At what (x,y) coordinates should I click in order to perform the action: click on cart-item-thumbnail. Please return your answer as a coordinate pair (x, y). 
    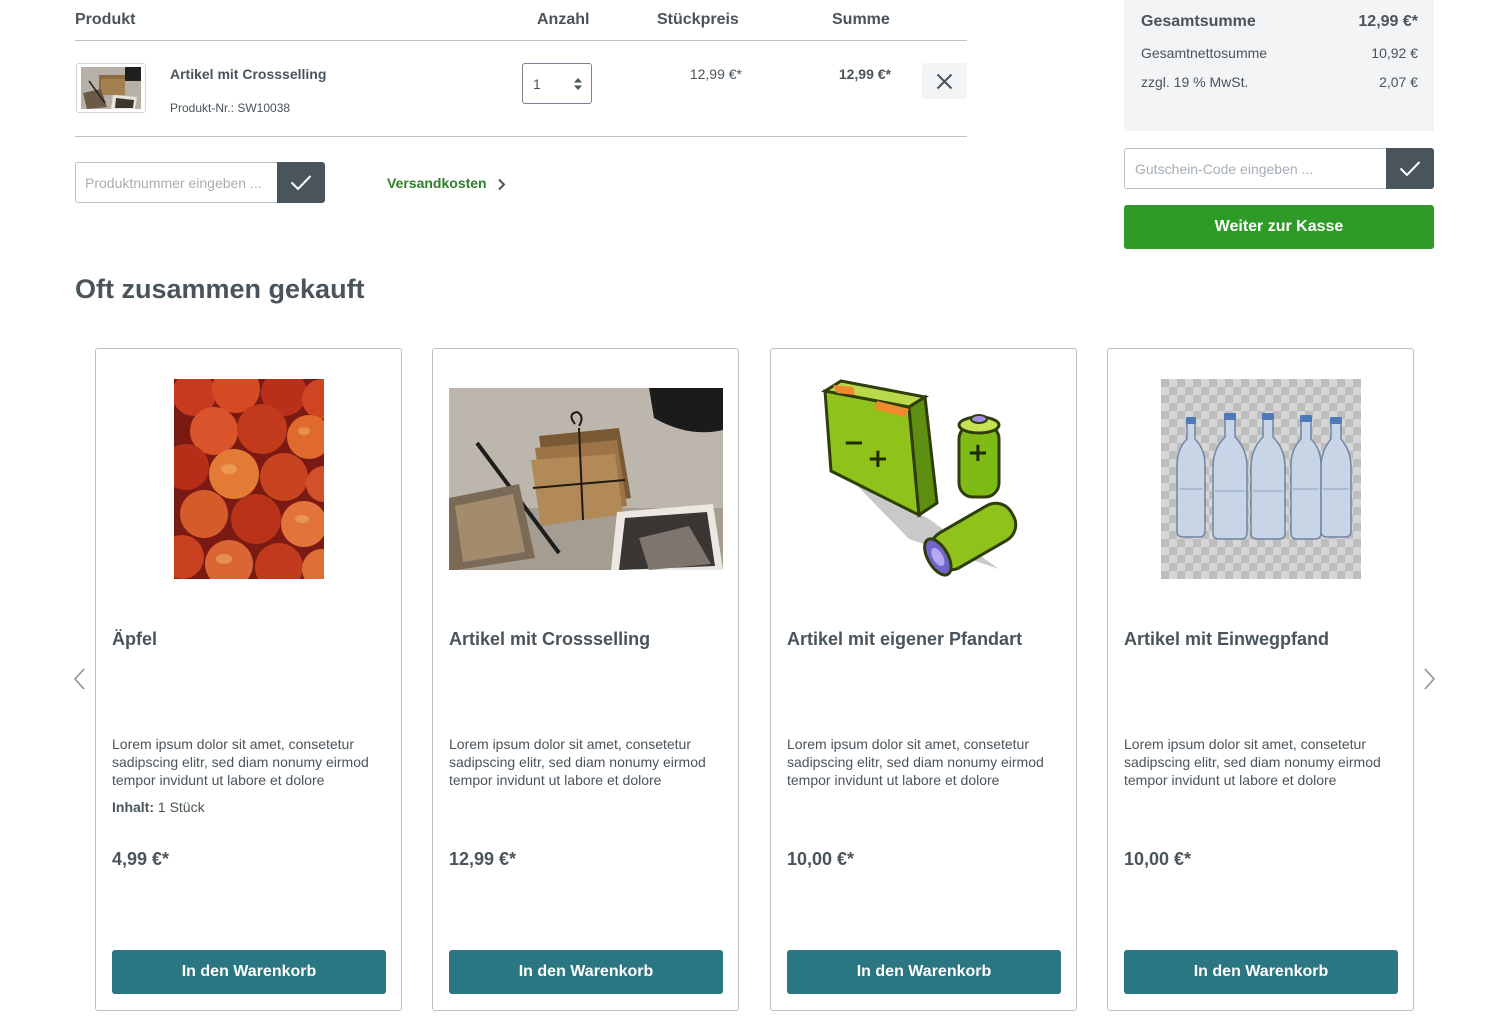
    Looking at the image, I should click on (111, 88).